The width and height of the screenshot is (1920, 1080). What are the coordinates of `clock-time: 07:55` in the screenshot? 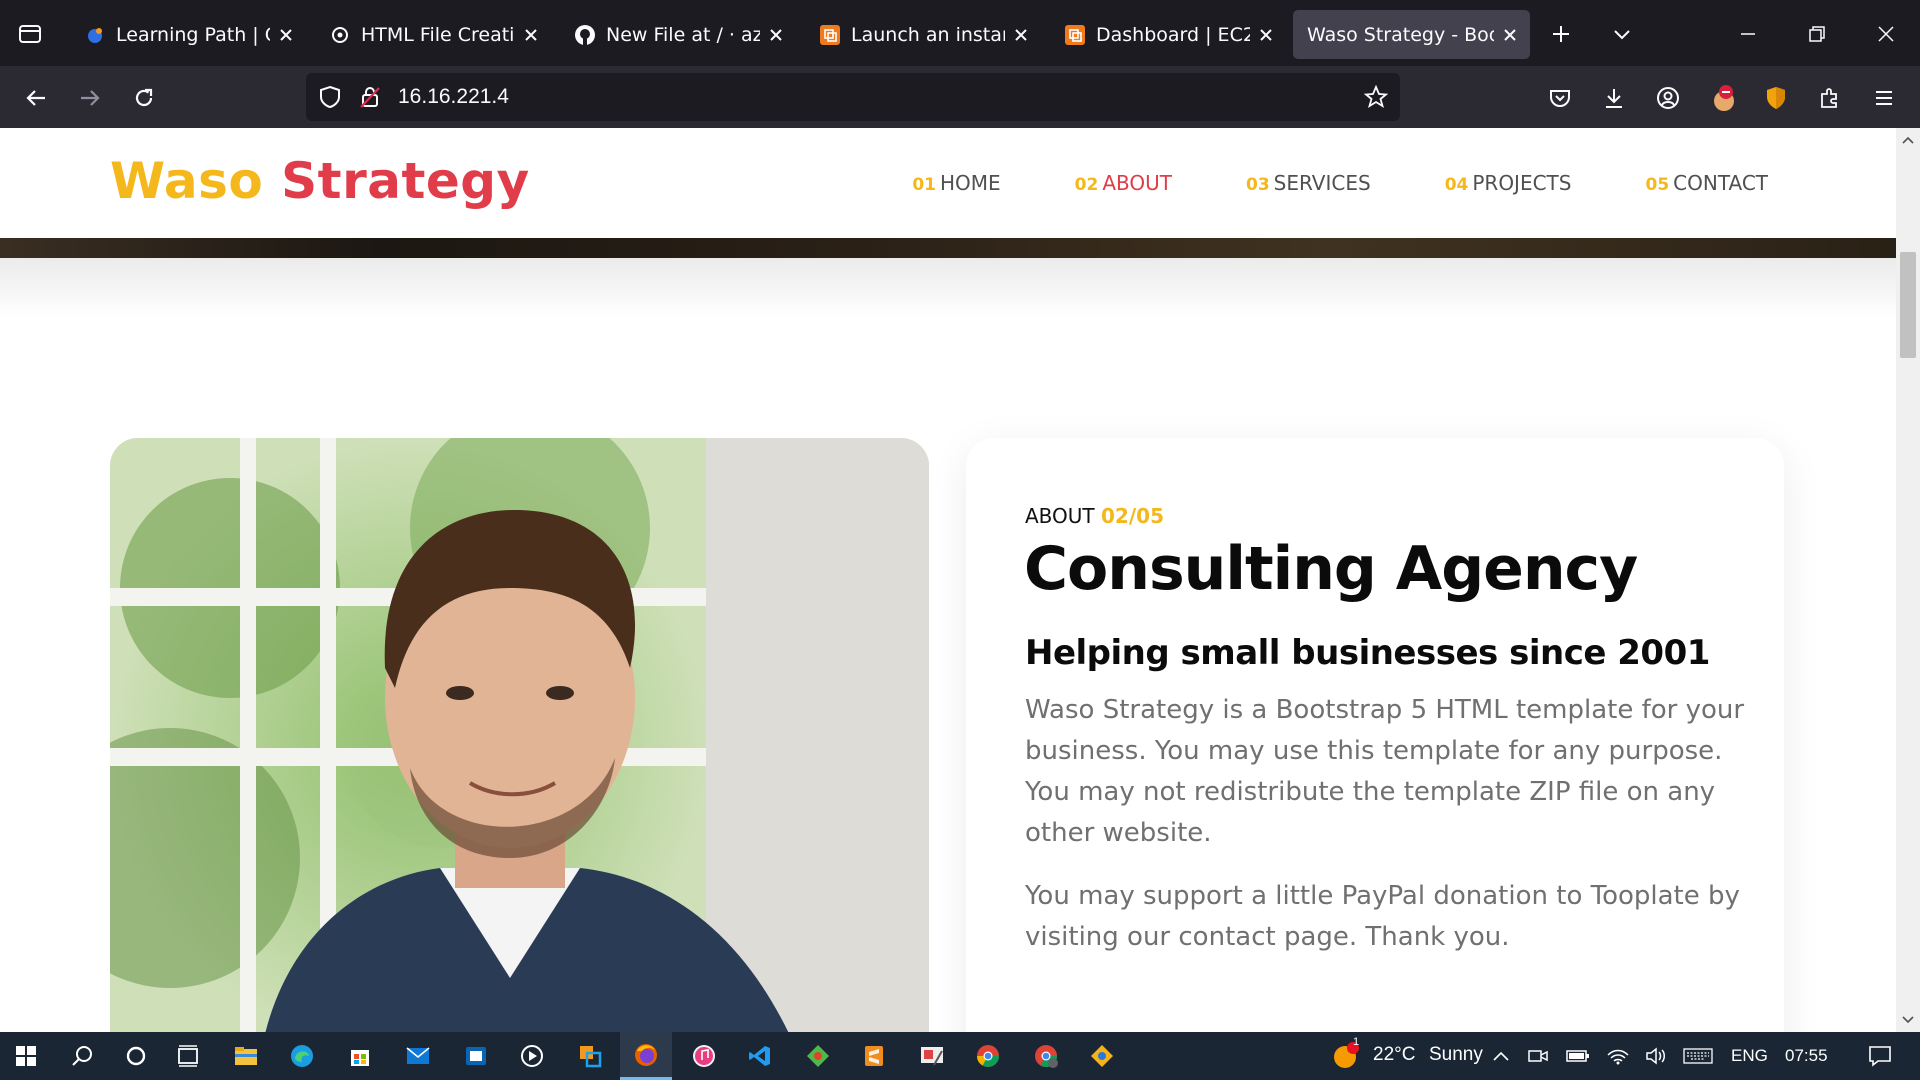 It's located at (1806, 1056).